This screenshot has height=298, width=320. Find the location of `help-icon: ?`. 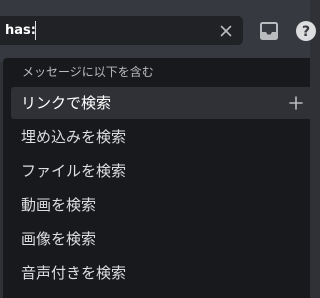

help-icon: ? is located at coordinates (306, 31).